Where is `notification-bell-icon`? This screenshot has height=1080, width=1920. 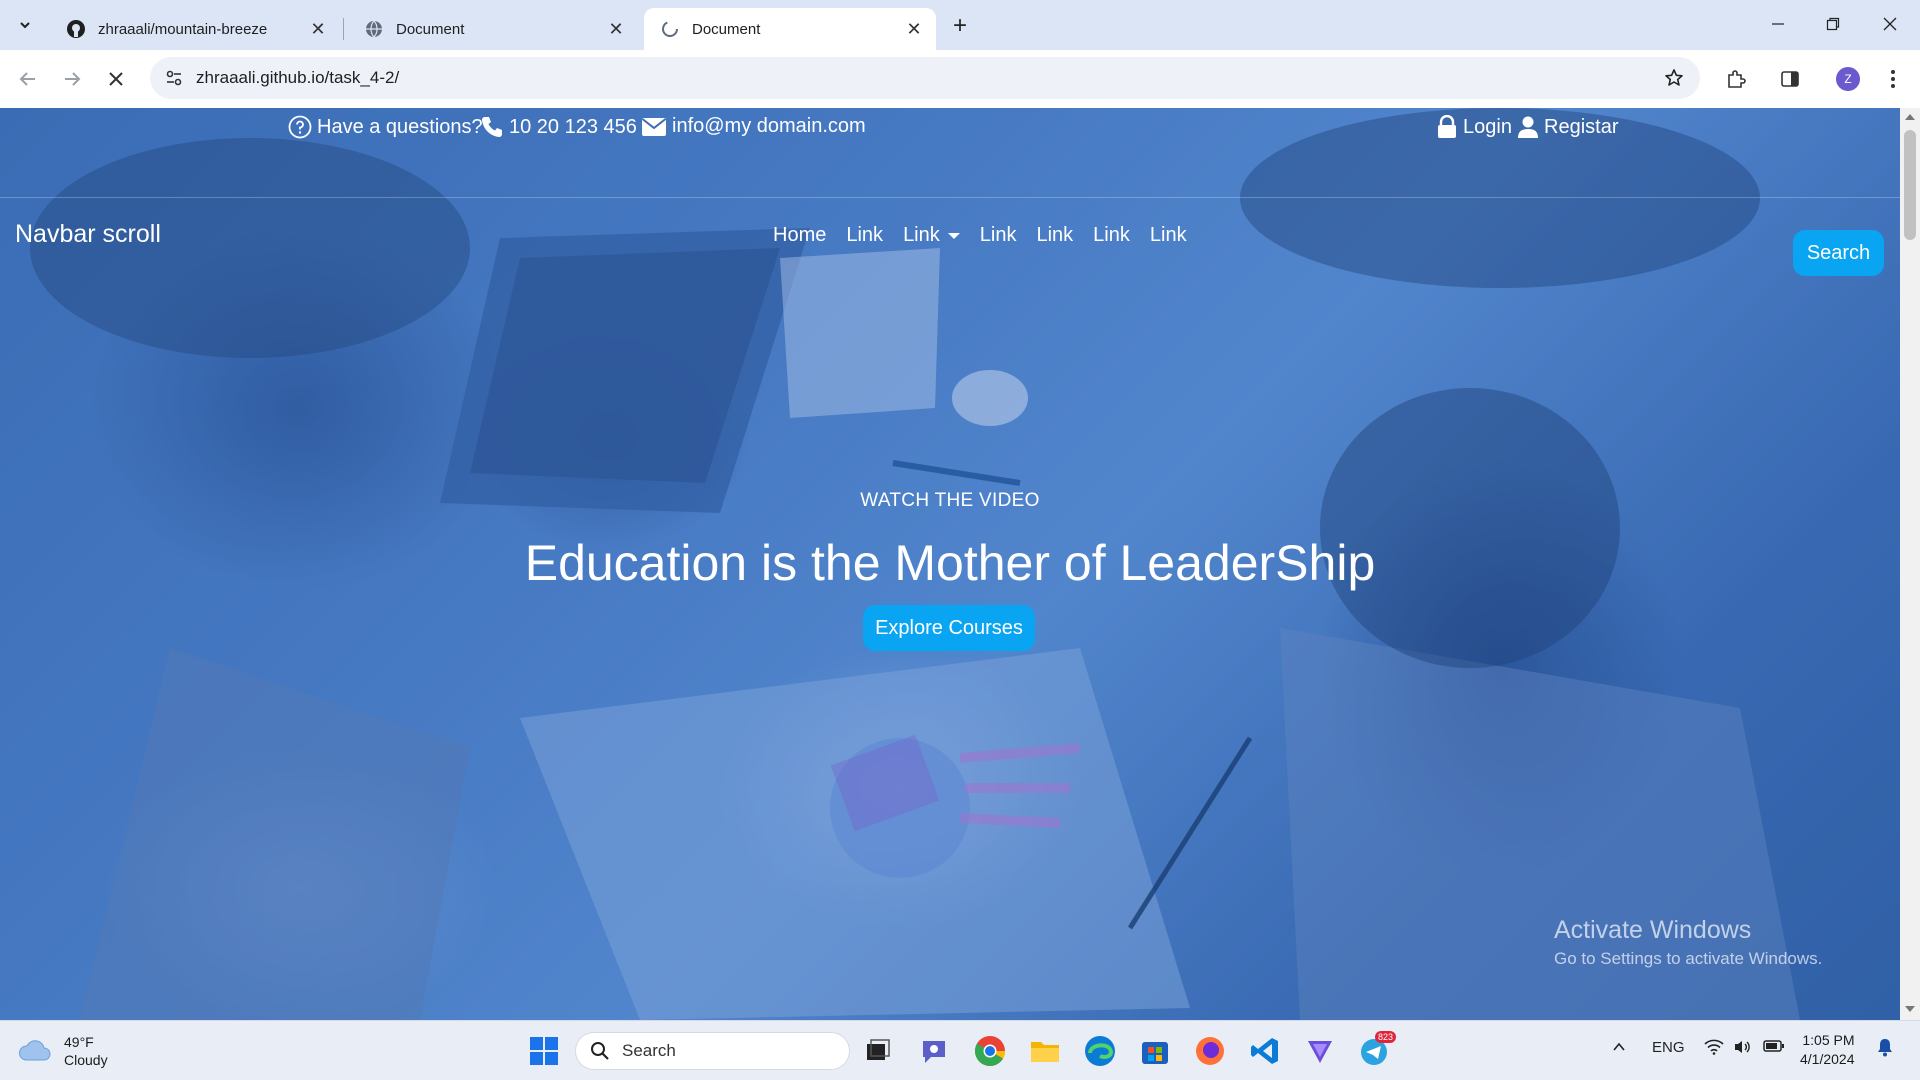
notification-bell-icon is located at coordinates (1885, 1049).